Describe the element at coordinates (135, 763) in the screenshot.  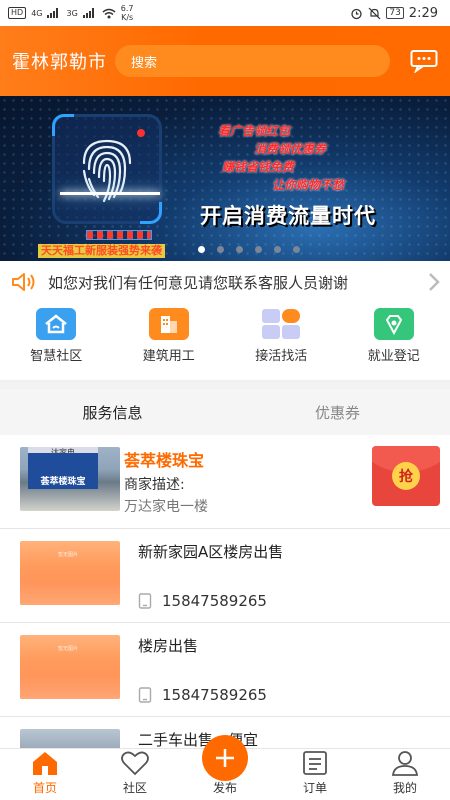
I see `heart-icon` at that location.